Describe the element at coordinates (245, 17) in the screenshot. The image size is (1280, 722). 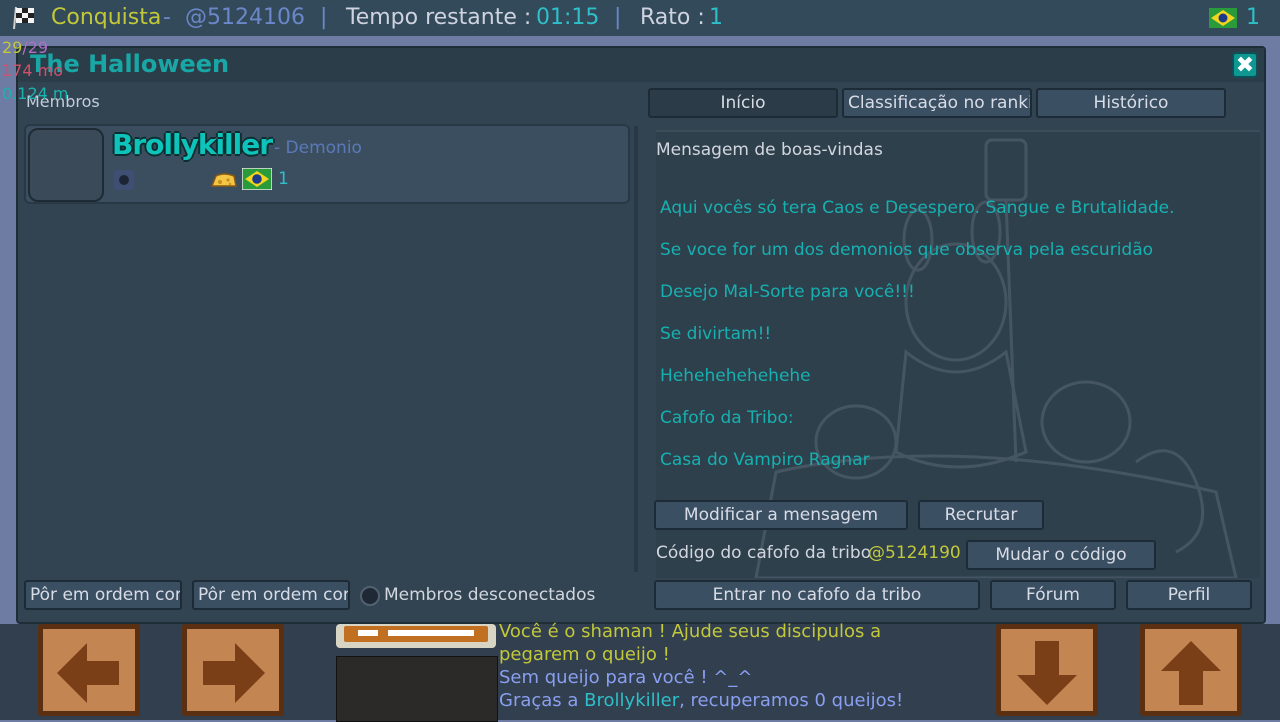
I see `room-code: @5124106` at that location.